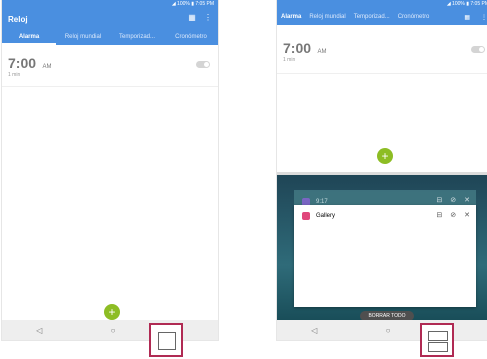 This screenshot has width=487, height=359. Describe the element at coordinates (18, 19) in the screenshot. I see `app-title: Reloj` at that location.